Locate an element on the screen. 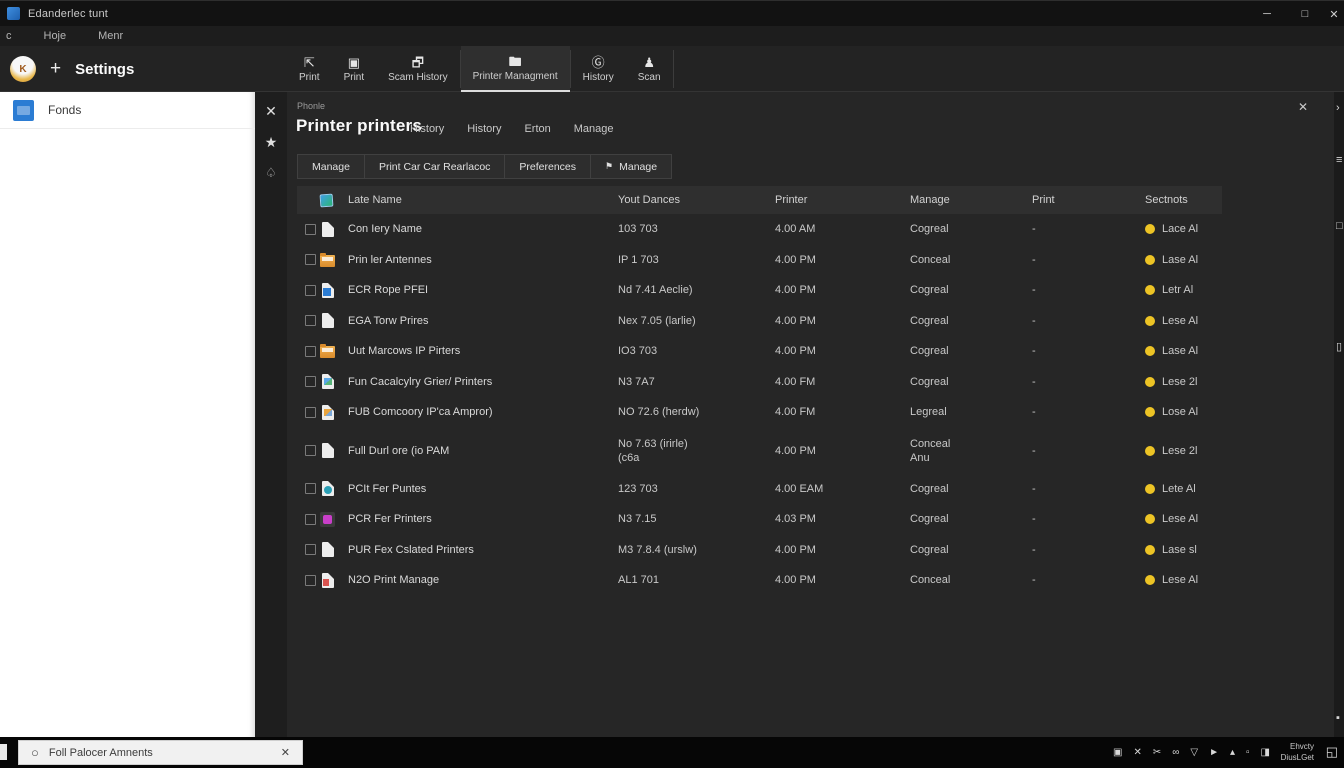 This screenshot has height=768, width=1344. close-button: ✕ is located at coordinates (1334, 14).